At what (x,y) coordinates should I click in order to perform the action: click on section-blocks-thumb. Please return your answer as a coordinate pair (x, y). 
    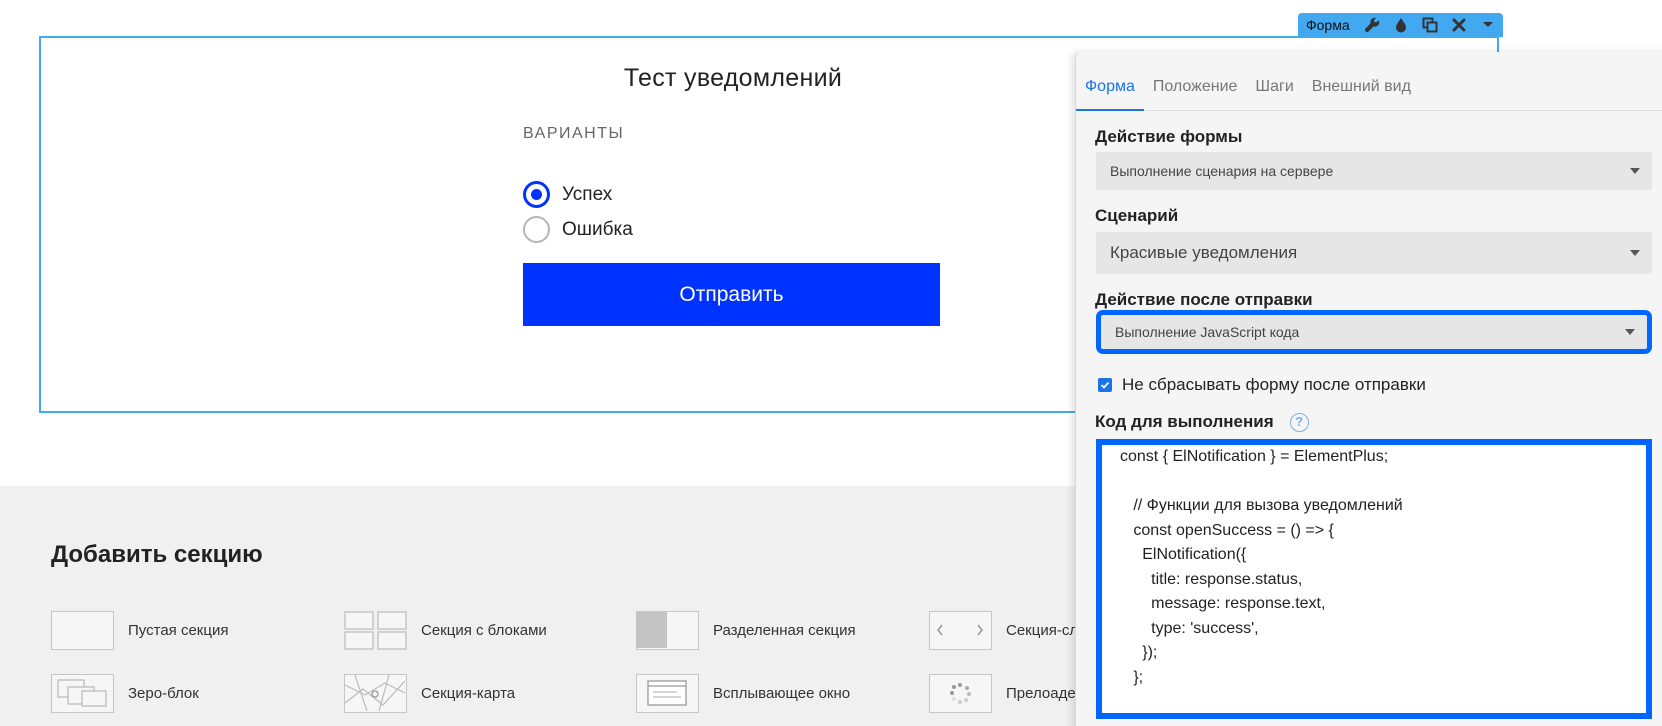
    Looking at the image, I should click on (375, 630).